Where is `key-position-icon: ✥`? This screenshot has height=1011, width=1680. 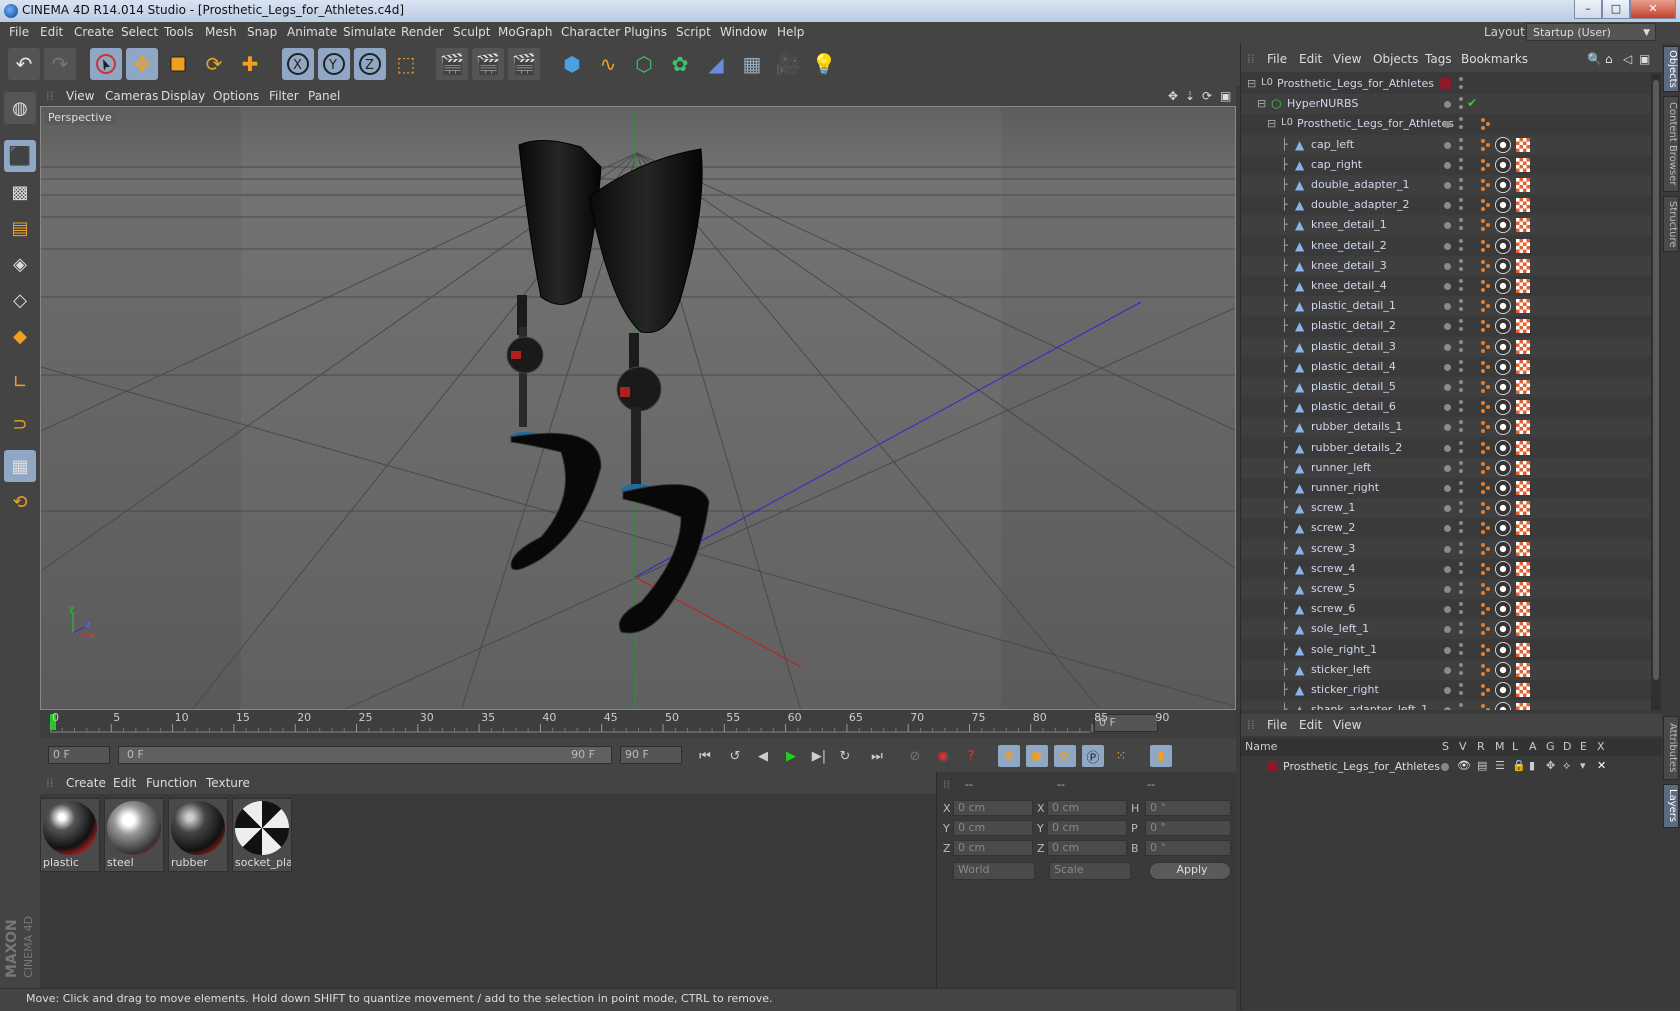
key-position-icon: ✥ is located at coordinates (1009, 756).